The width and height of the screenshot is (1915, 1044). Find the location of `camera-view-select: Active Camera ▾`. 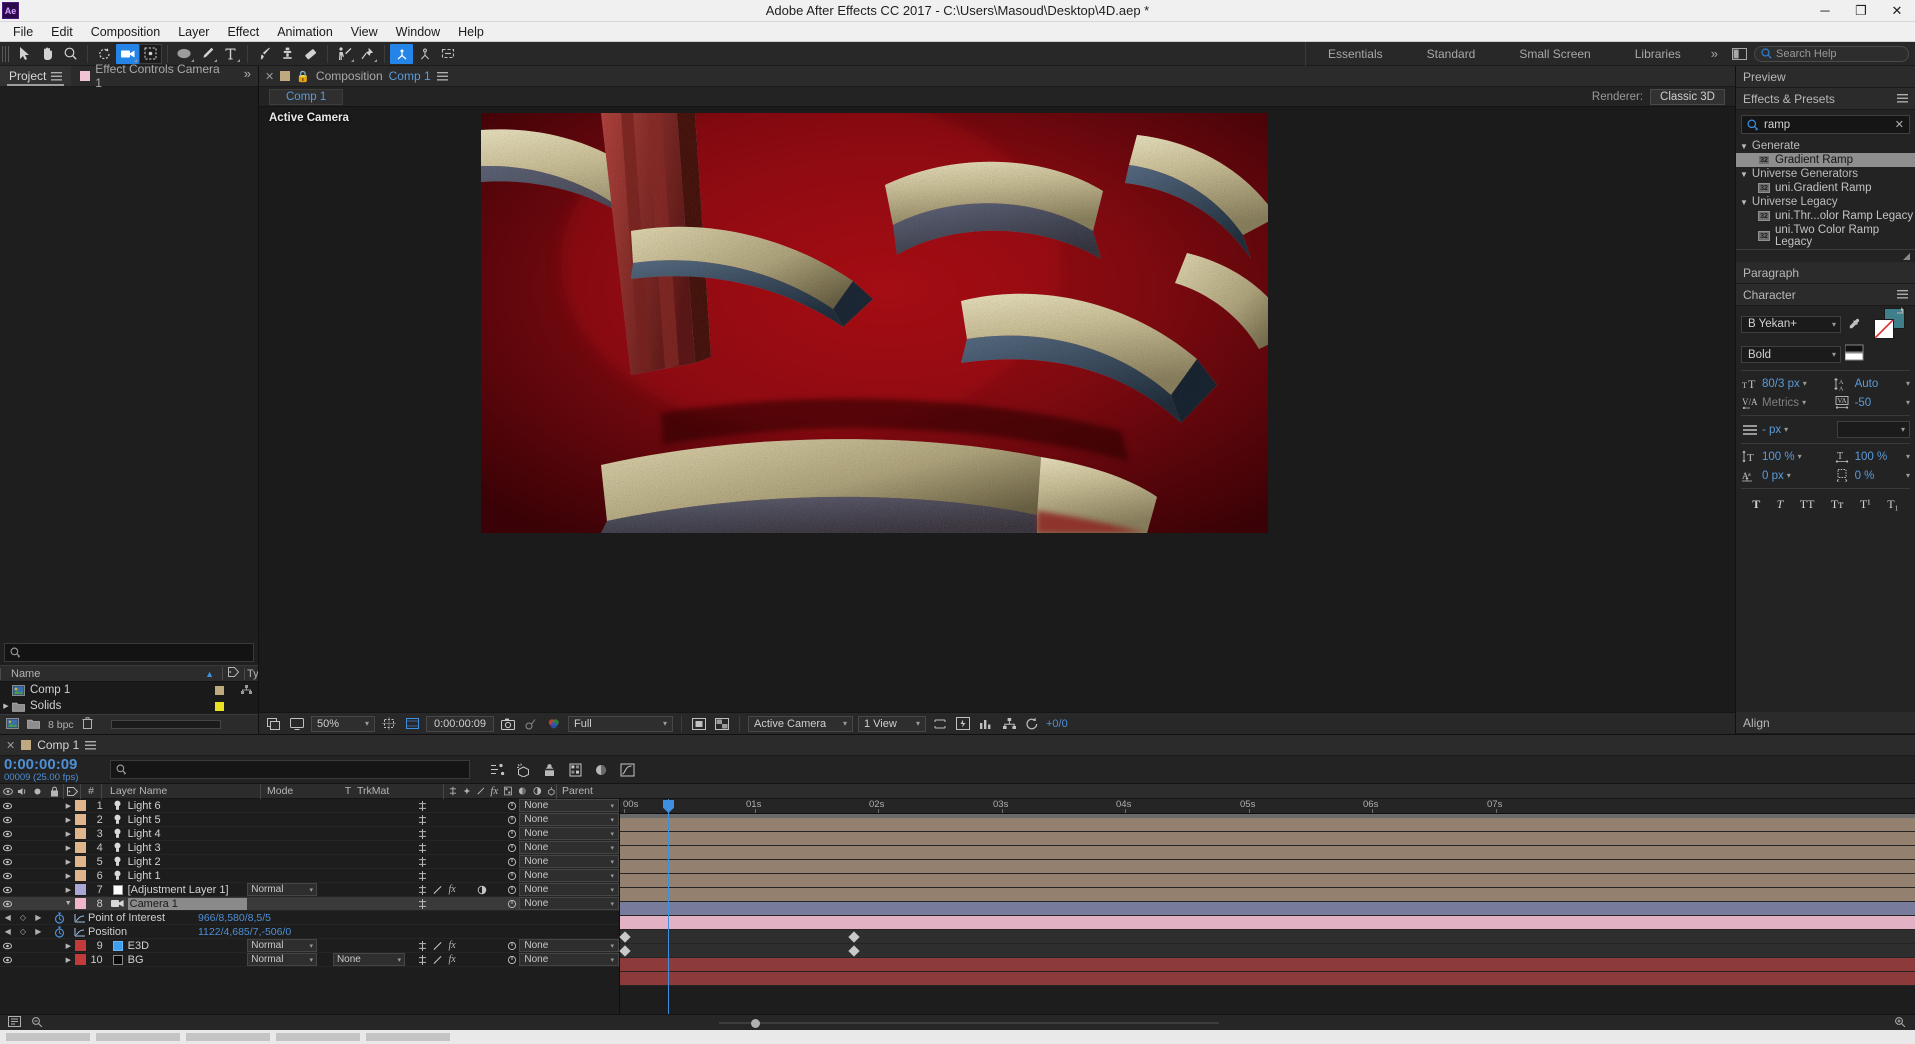

camera-view-select: Active Camera ▾ is located at coordinates (800, 723).